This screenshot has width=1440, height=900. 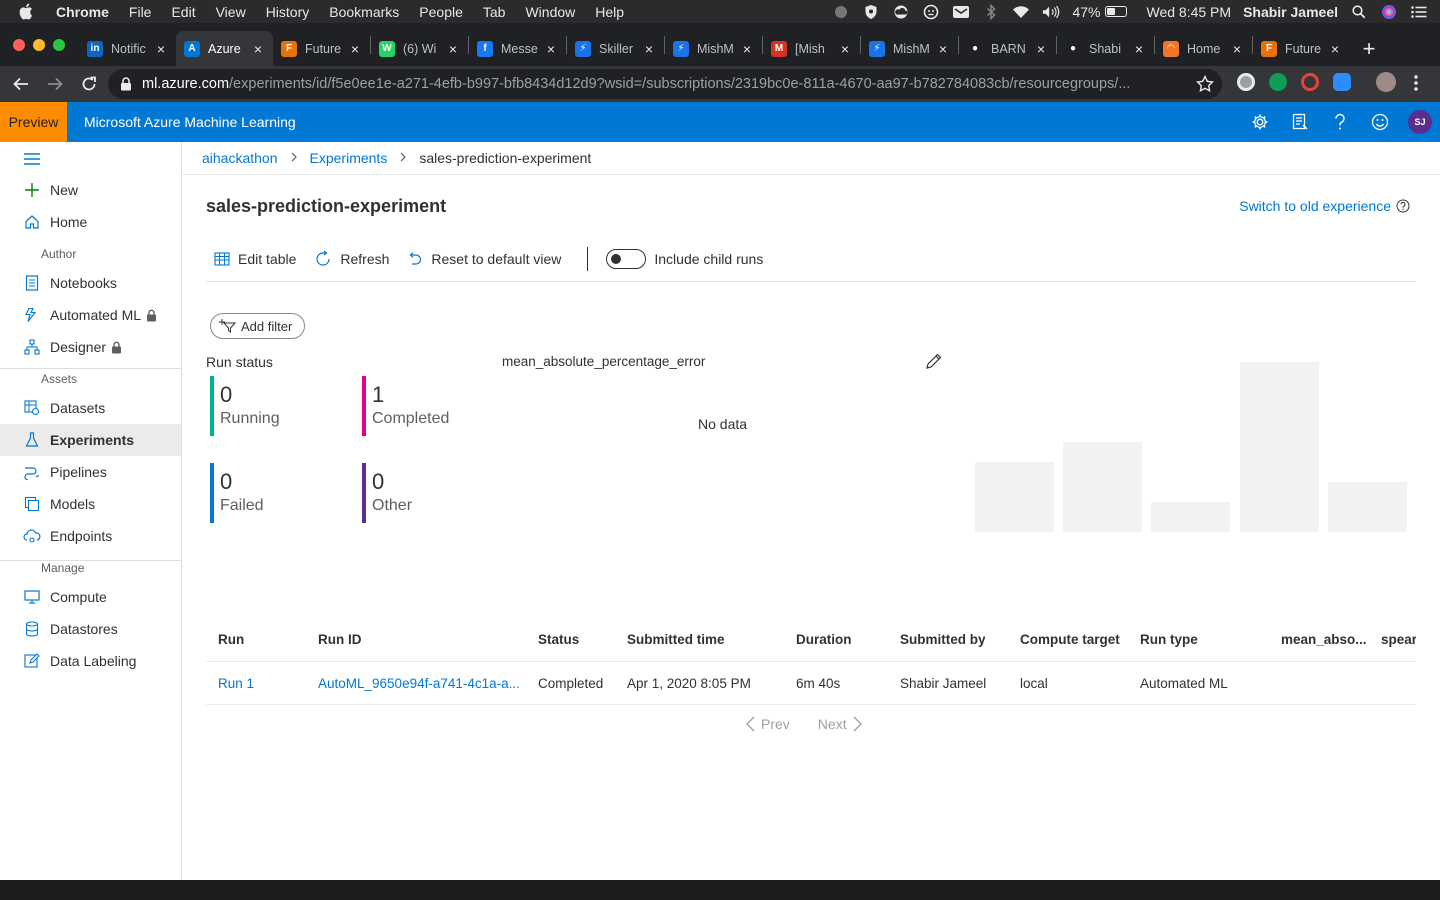 I want to click on volume-icon, so click(x=1051, y=12).